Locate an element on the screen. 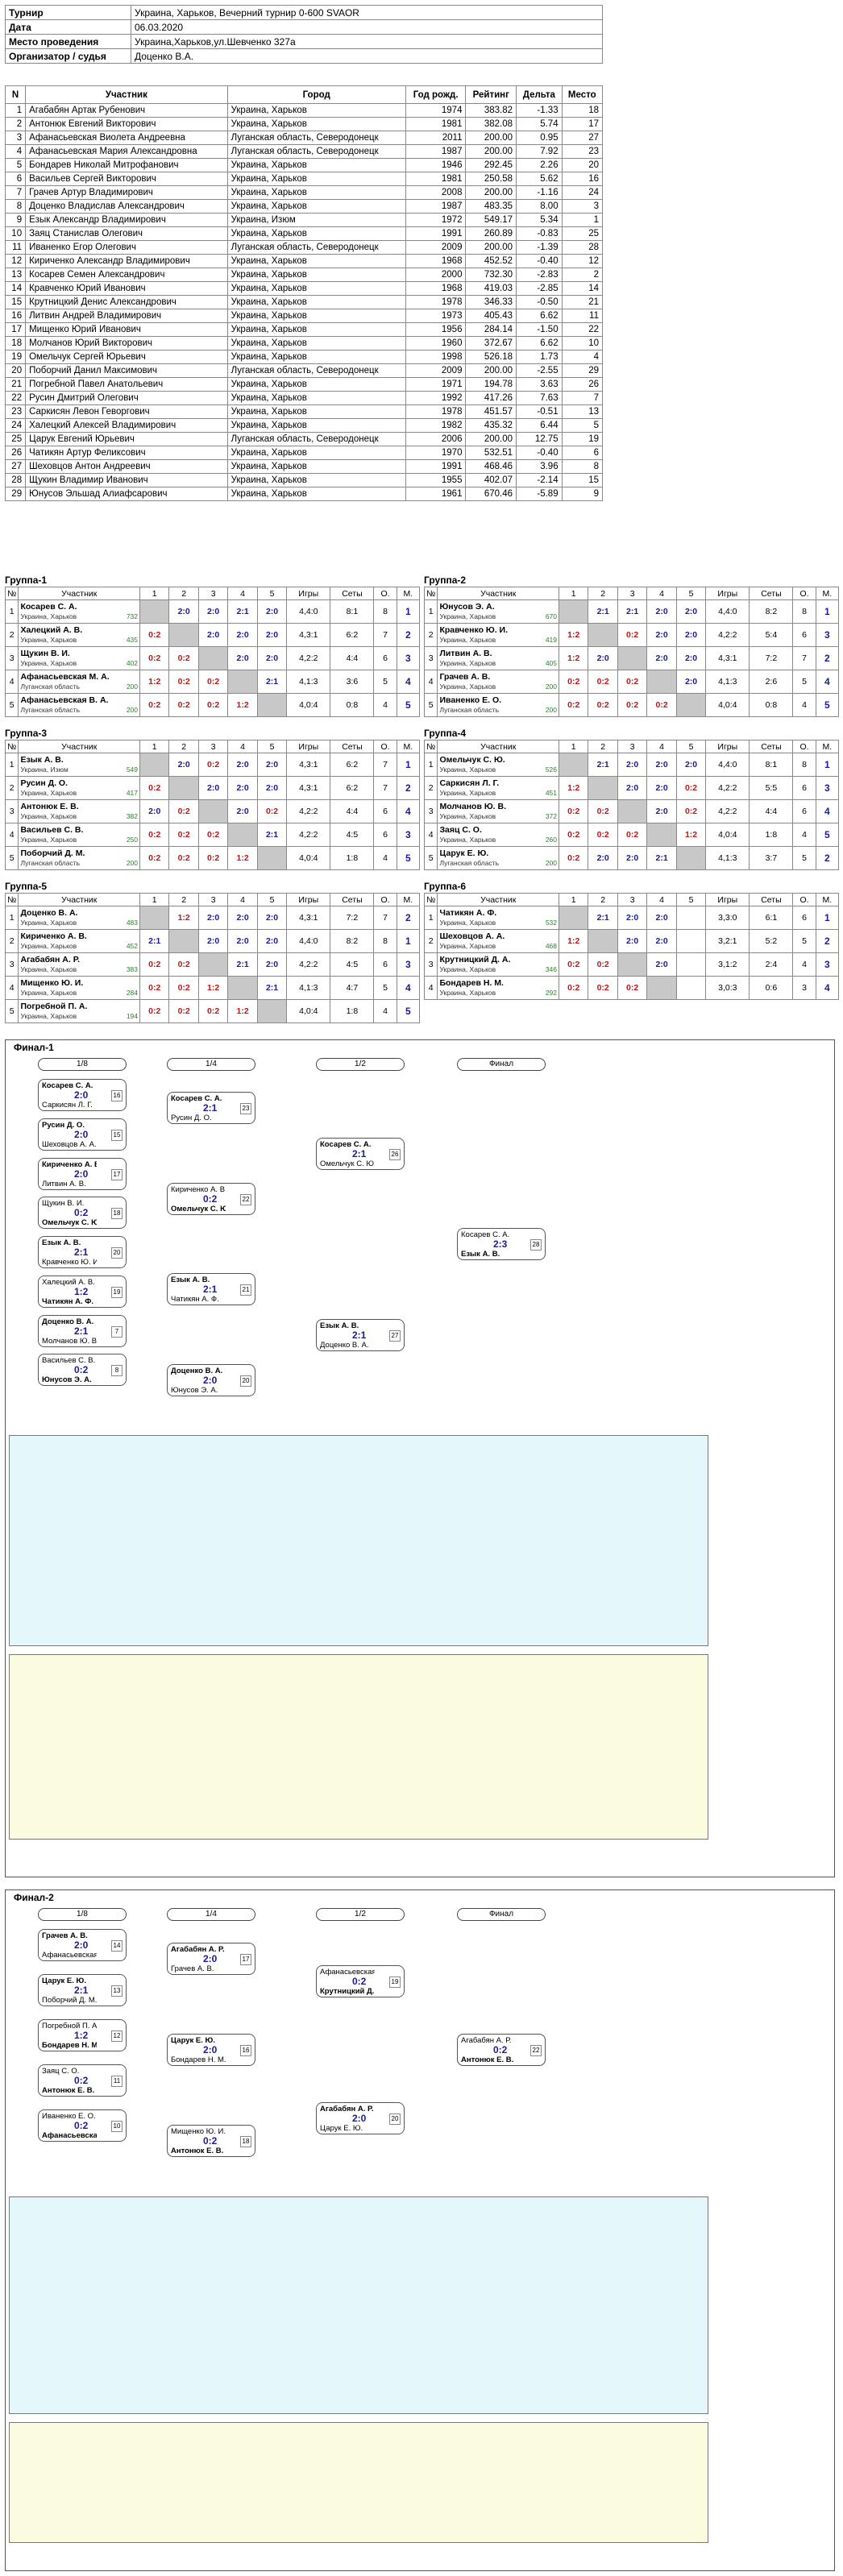 Image resolution: width=843 pixels, height=2576 pixels. table-cell: 2009 is located at coordinates (436, 247).